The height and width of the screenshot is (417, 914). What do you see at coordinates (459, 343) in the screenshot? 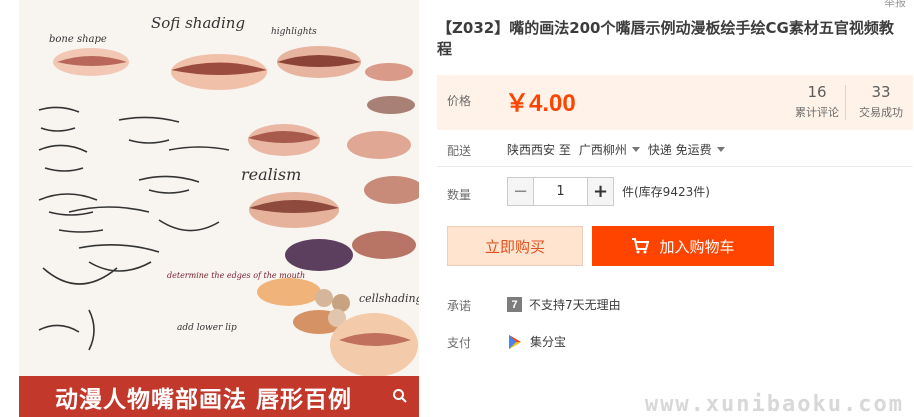
I see `payment-label: 支付` at bounding box center [459, 343].